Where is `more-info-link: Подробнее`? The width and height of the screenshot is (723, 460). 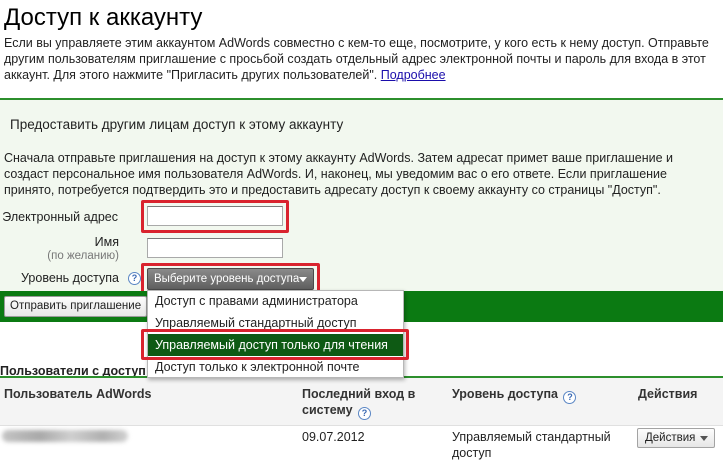 more-info-link: Подробнее is located at coordinates (413, 75).